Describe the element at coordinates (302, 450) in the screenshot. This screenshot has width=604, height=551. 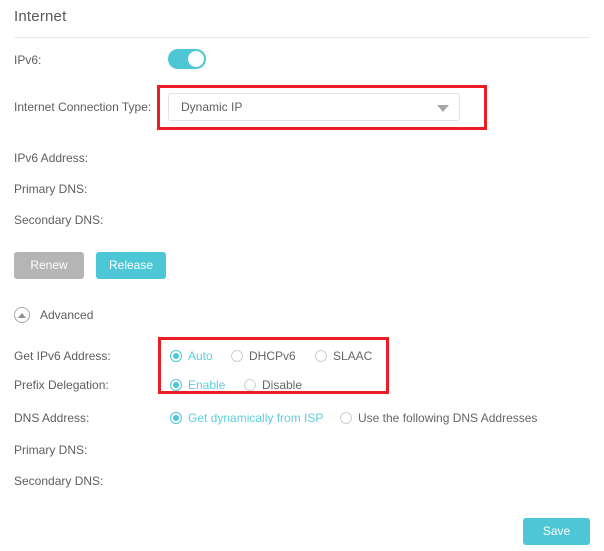
I see `advanced-primary-dns-row: Primary DNS:` at that location.